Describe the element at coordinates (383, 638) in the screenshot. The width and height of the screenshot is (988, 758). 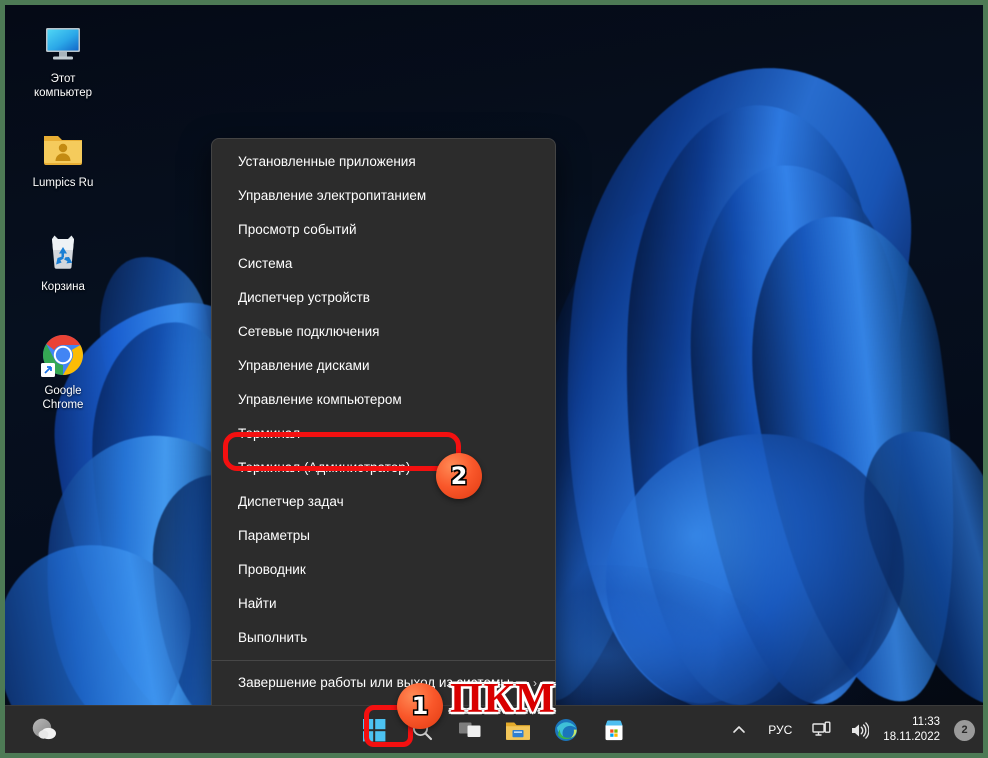
I see `menu-item-run: Выполнить` at that location.